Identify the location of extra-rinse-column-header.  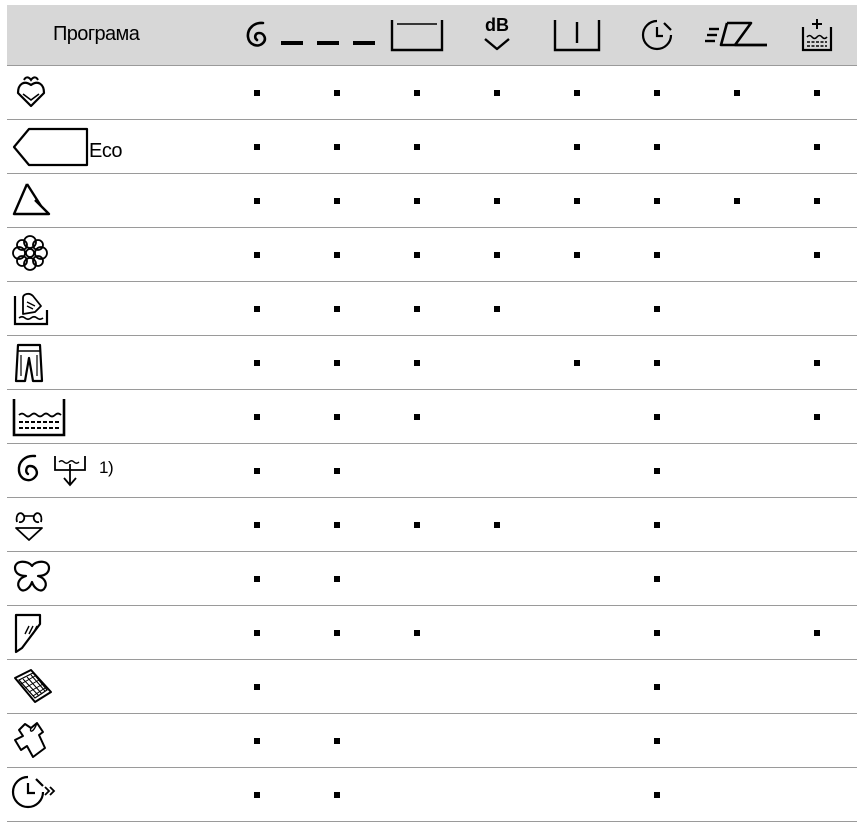
(817, 35).